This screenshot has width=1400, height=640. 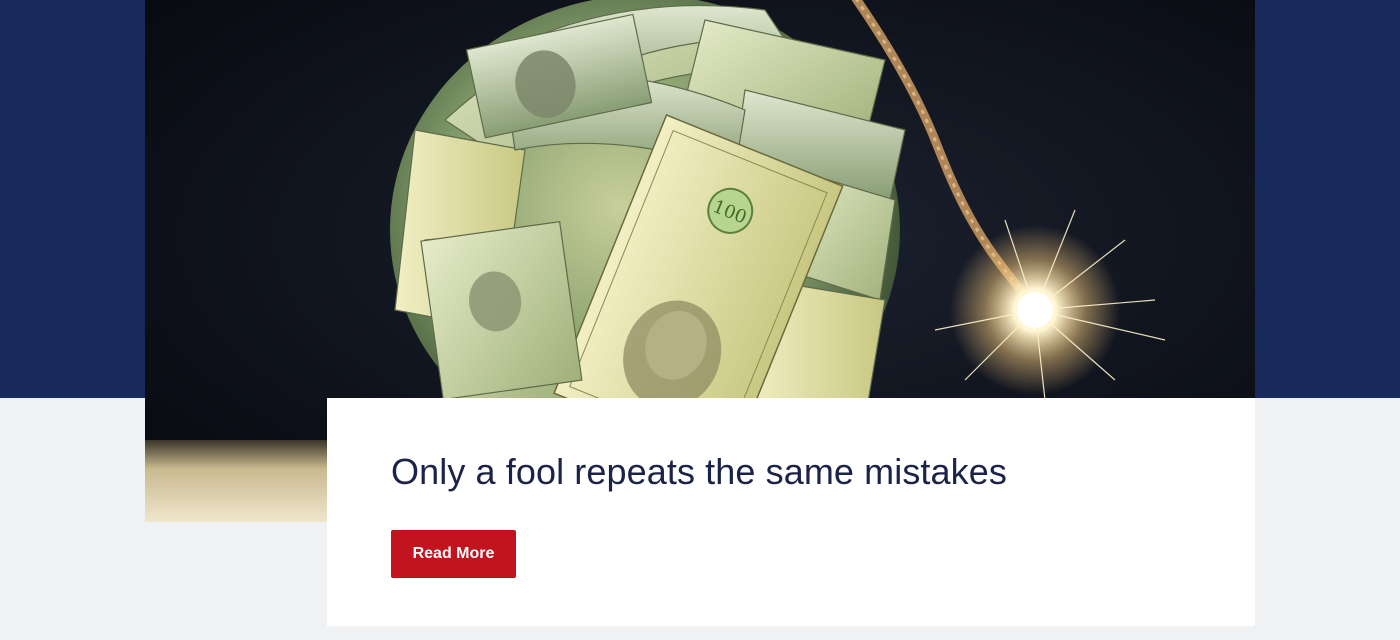 What do you see at coordinates (453, 554) in the screenshot?
I see `read-more-button: Read More` at bounding box center [453, 554].